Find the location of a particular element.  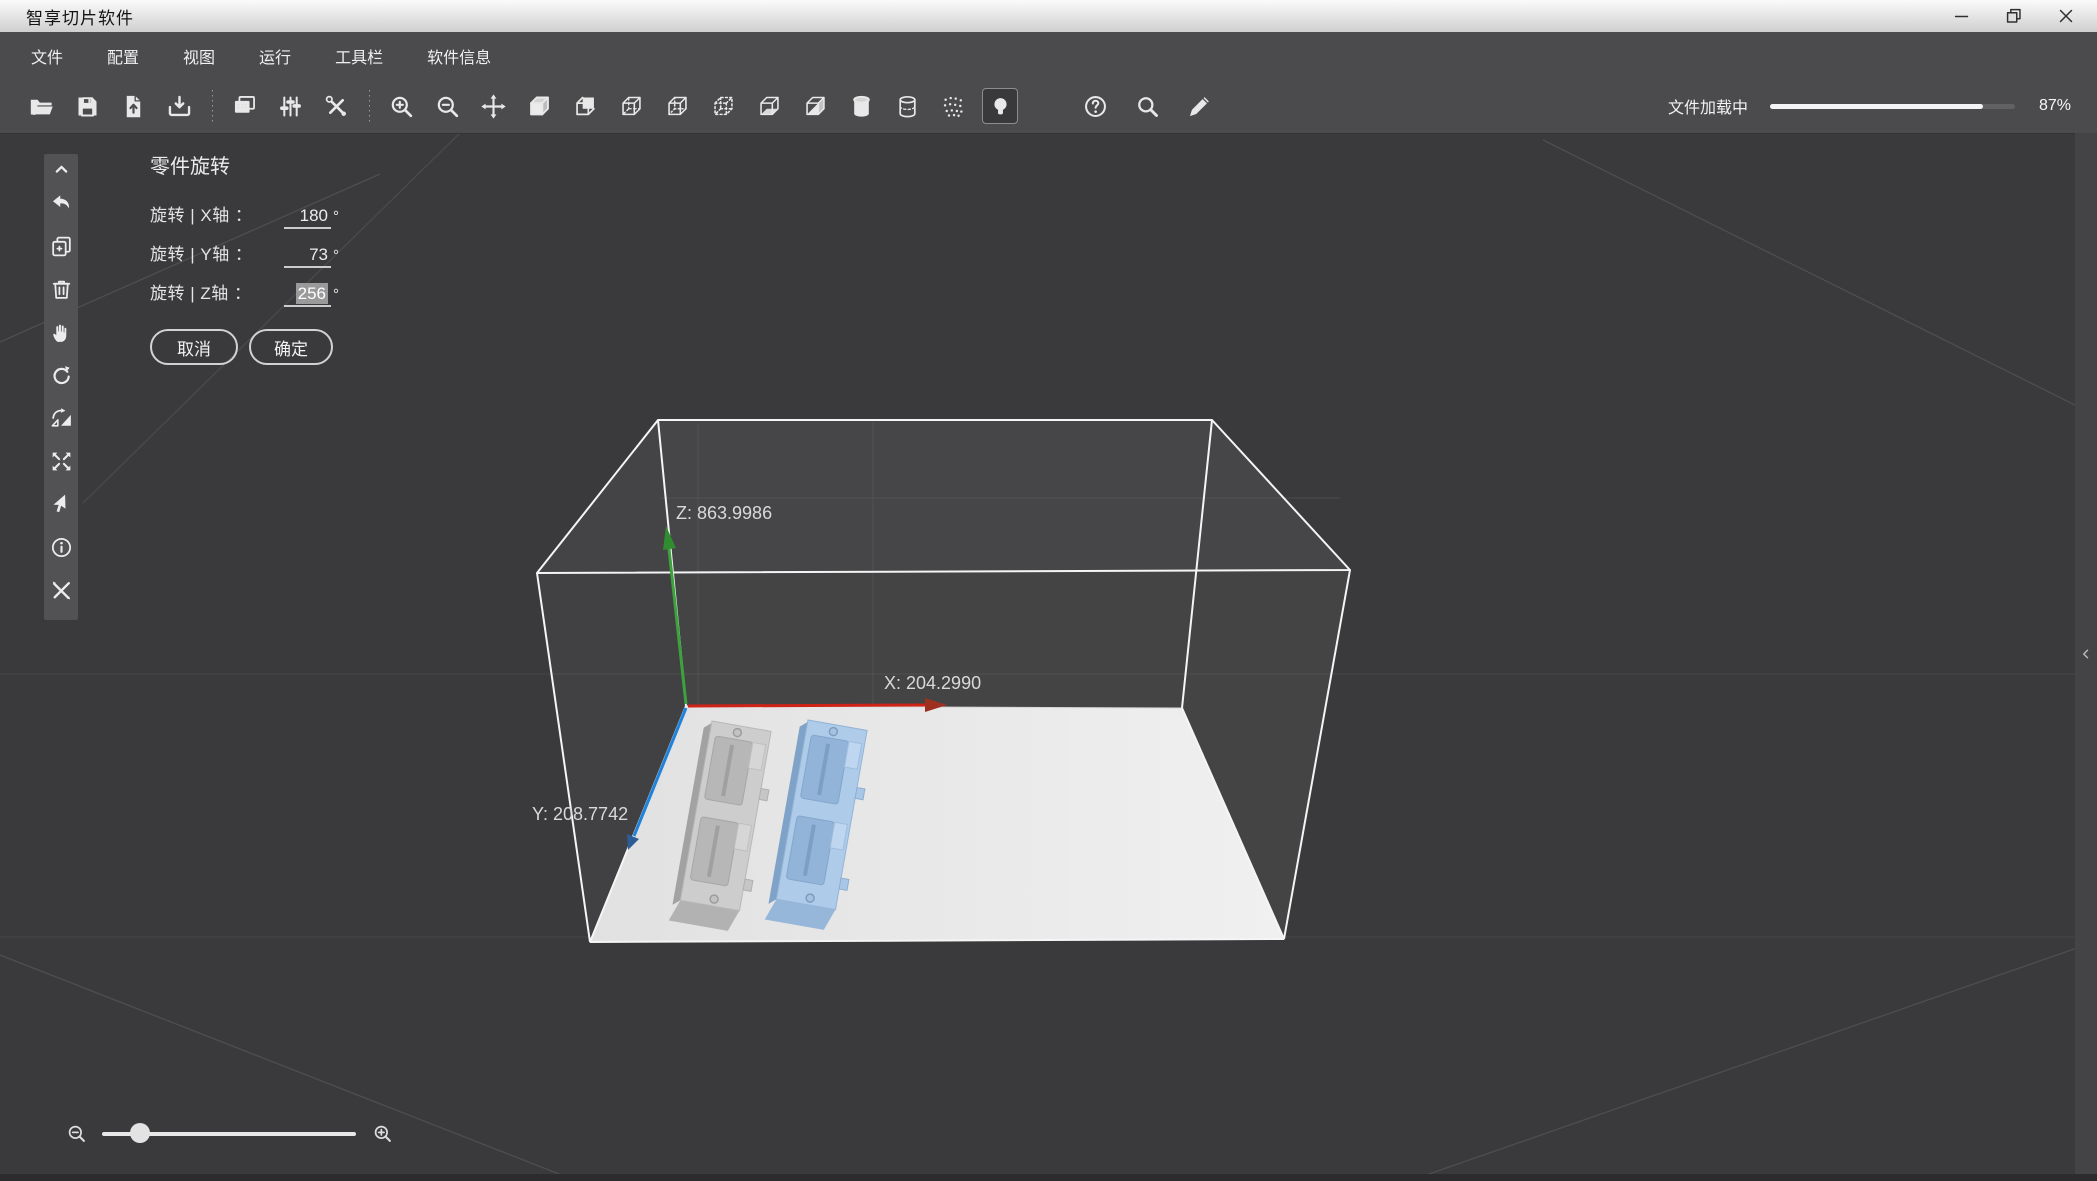

menu-item-4: 工具栏 is located at coordinates (359, 56).